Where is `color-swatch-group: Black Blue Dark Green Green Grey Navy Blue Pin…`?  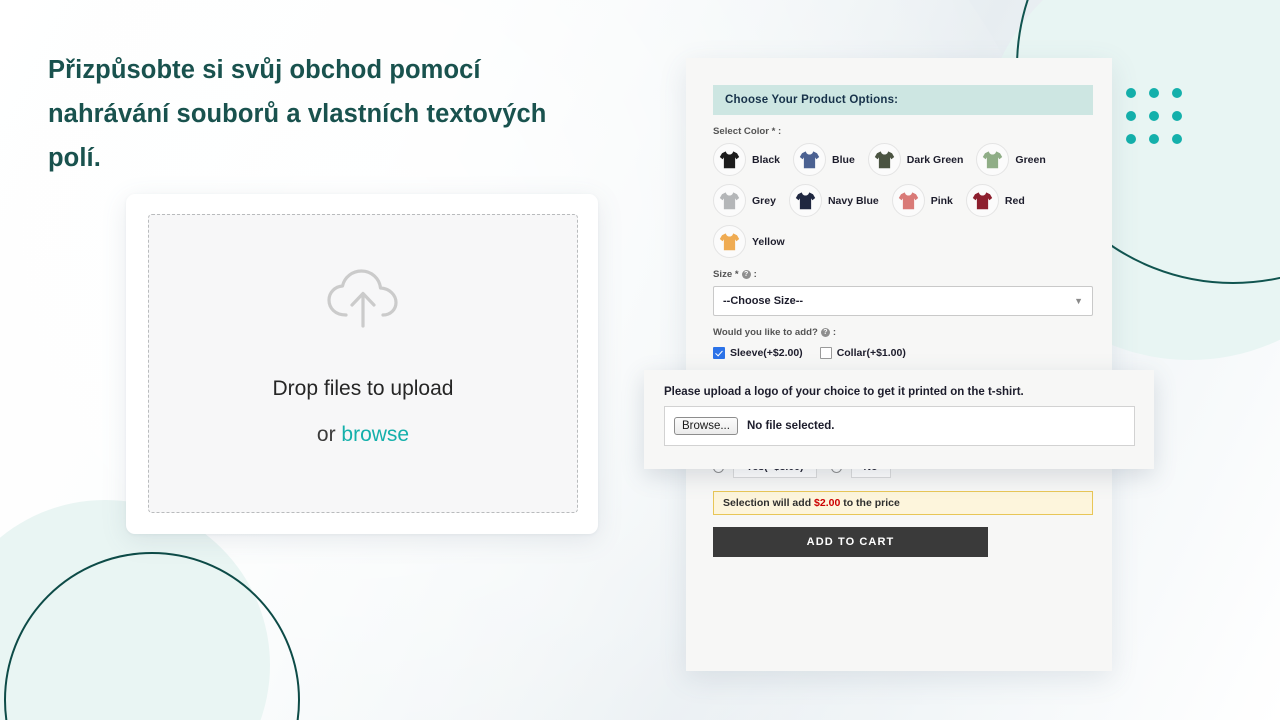
color-swatch-group: Black Blue Dark Green Green Grey Navy Blue Pin… is located at coordinates (912, 200).